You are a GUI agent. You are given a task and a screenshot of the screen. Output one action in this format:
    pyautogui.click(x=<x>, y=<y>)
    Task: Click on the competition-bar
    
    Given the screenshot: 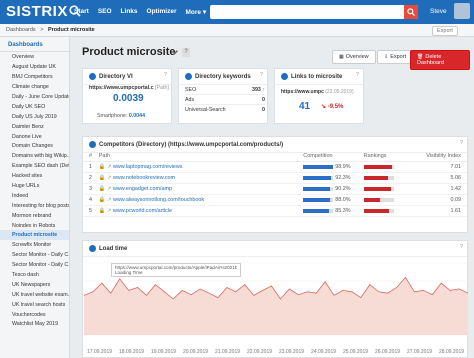 What is the action you would take?
    pyautogui.click(x=318, y=200)
    